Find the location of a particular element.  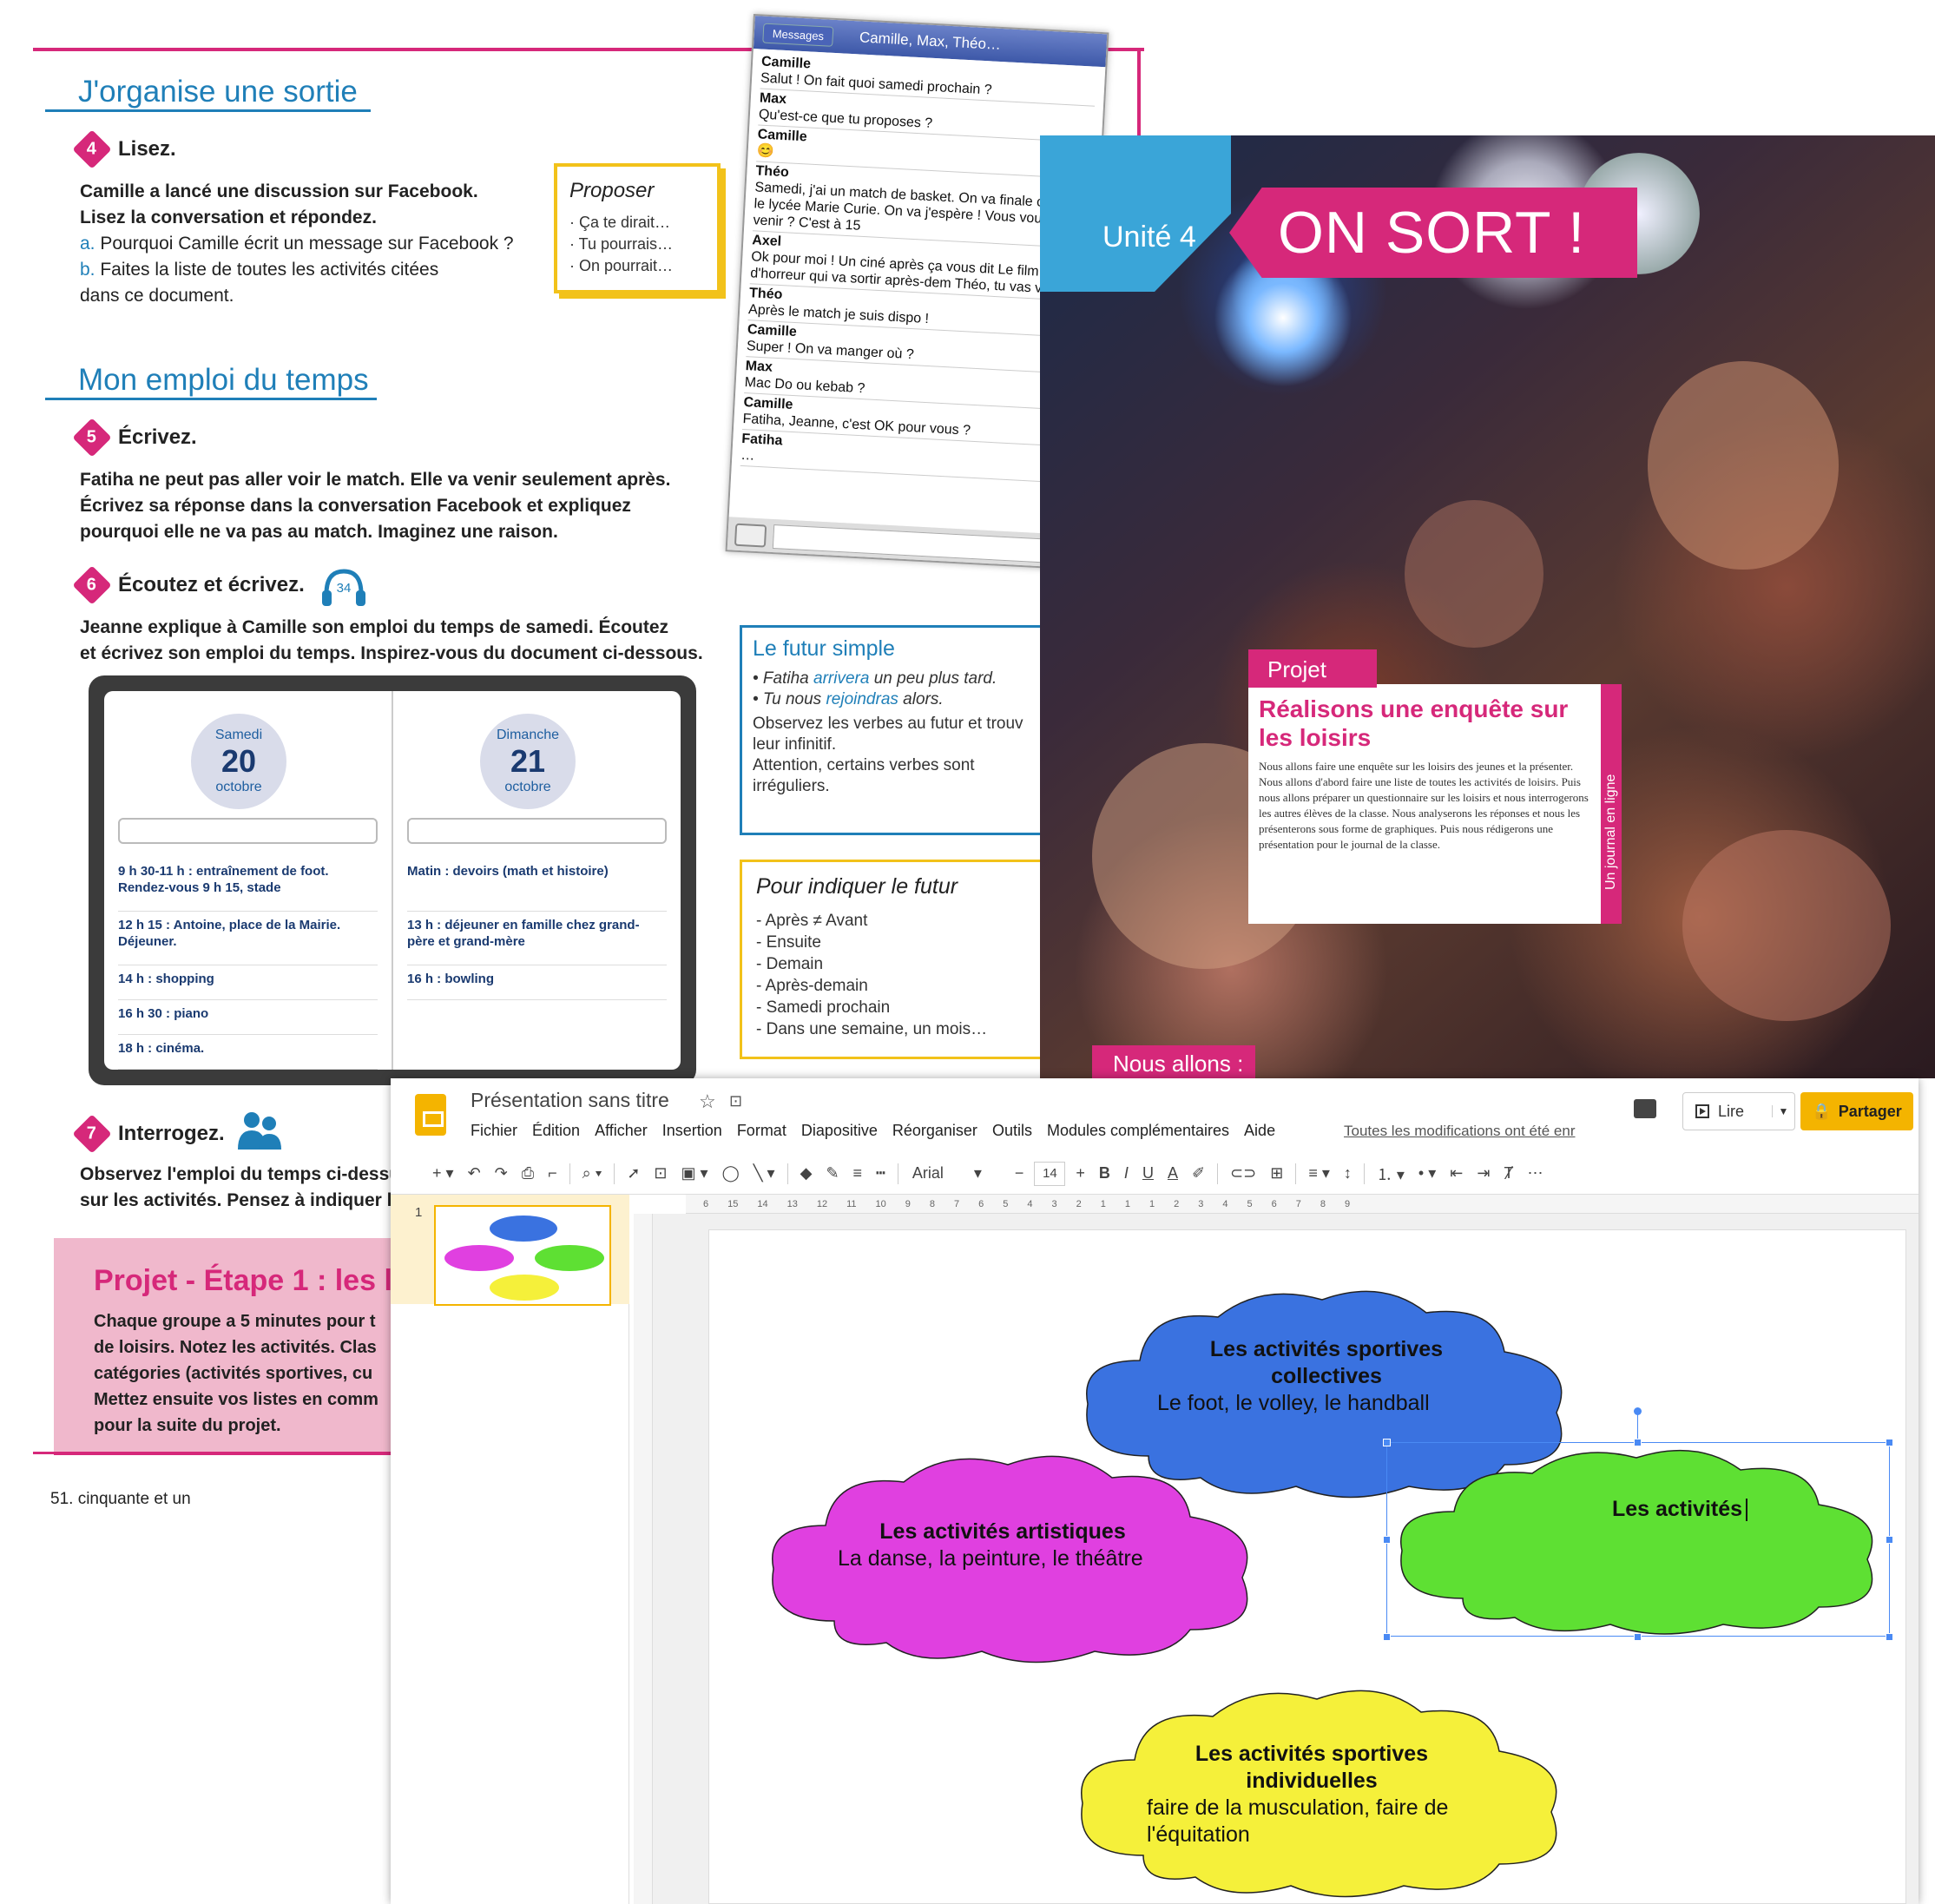

insert-comment-icon: ⊞ is located at coordinates (1276, 1174).